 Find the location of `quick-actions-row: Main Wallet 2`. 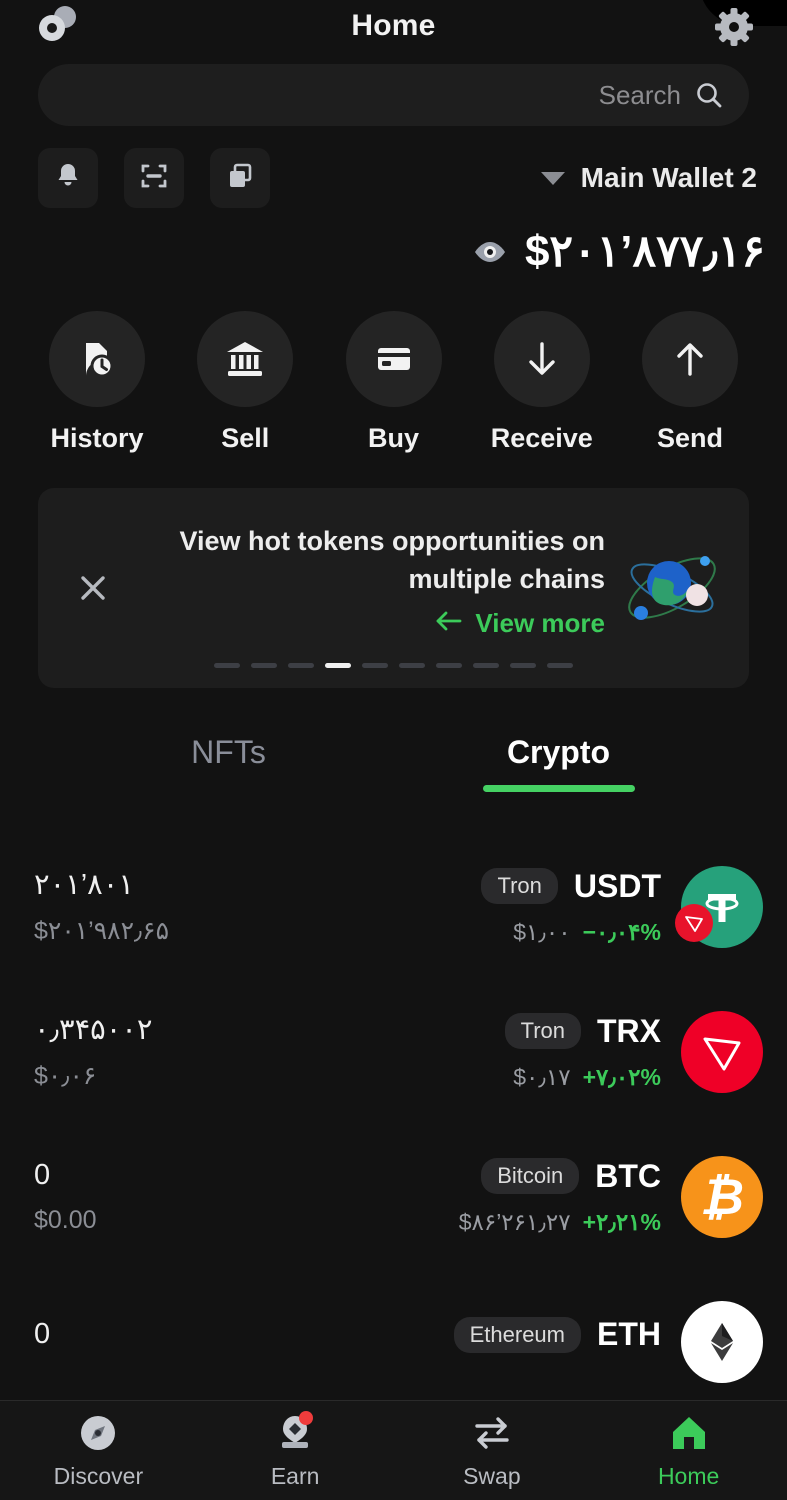

quick-actions-row: Main Wallet 2 is located at coordinates (393, 167).